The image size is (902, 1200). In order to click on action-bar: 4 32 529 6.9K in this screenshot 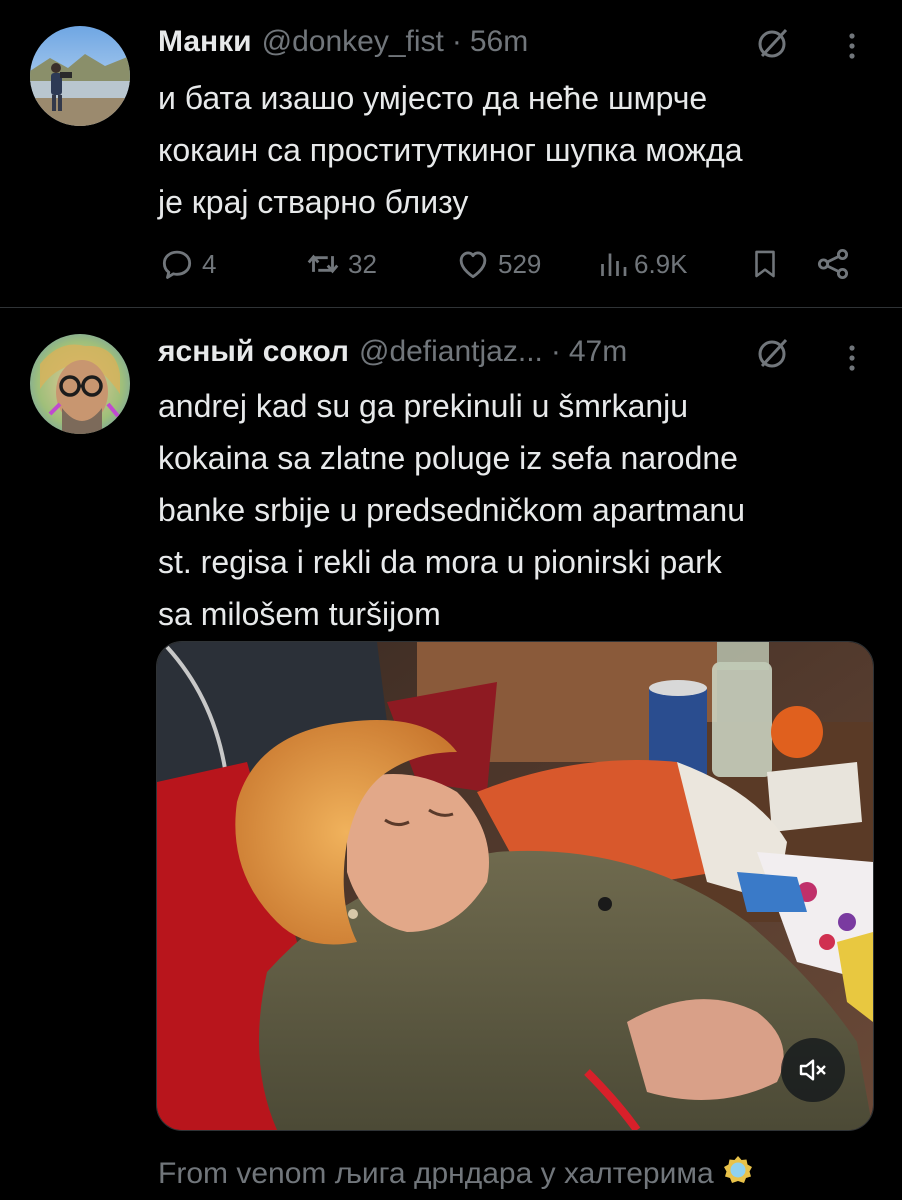, I will do `click(513, 264)`.